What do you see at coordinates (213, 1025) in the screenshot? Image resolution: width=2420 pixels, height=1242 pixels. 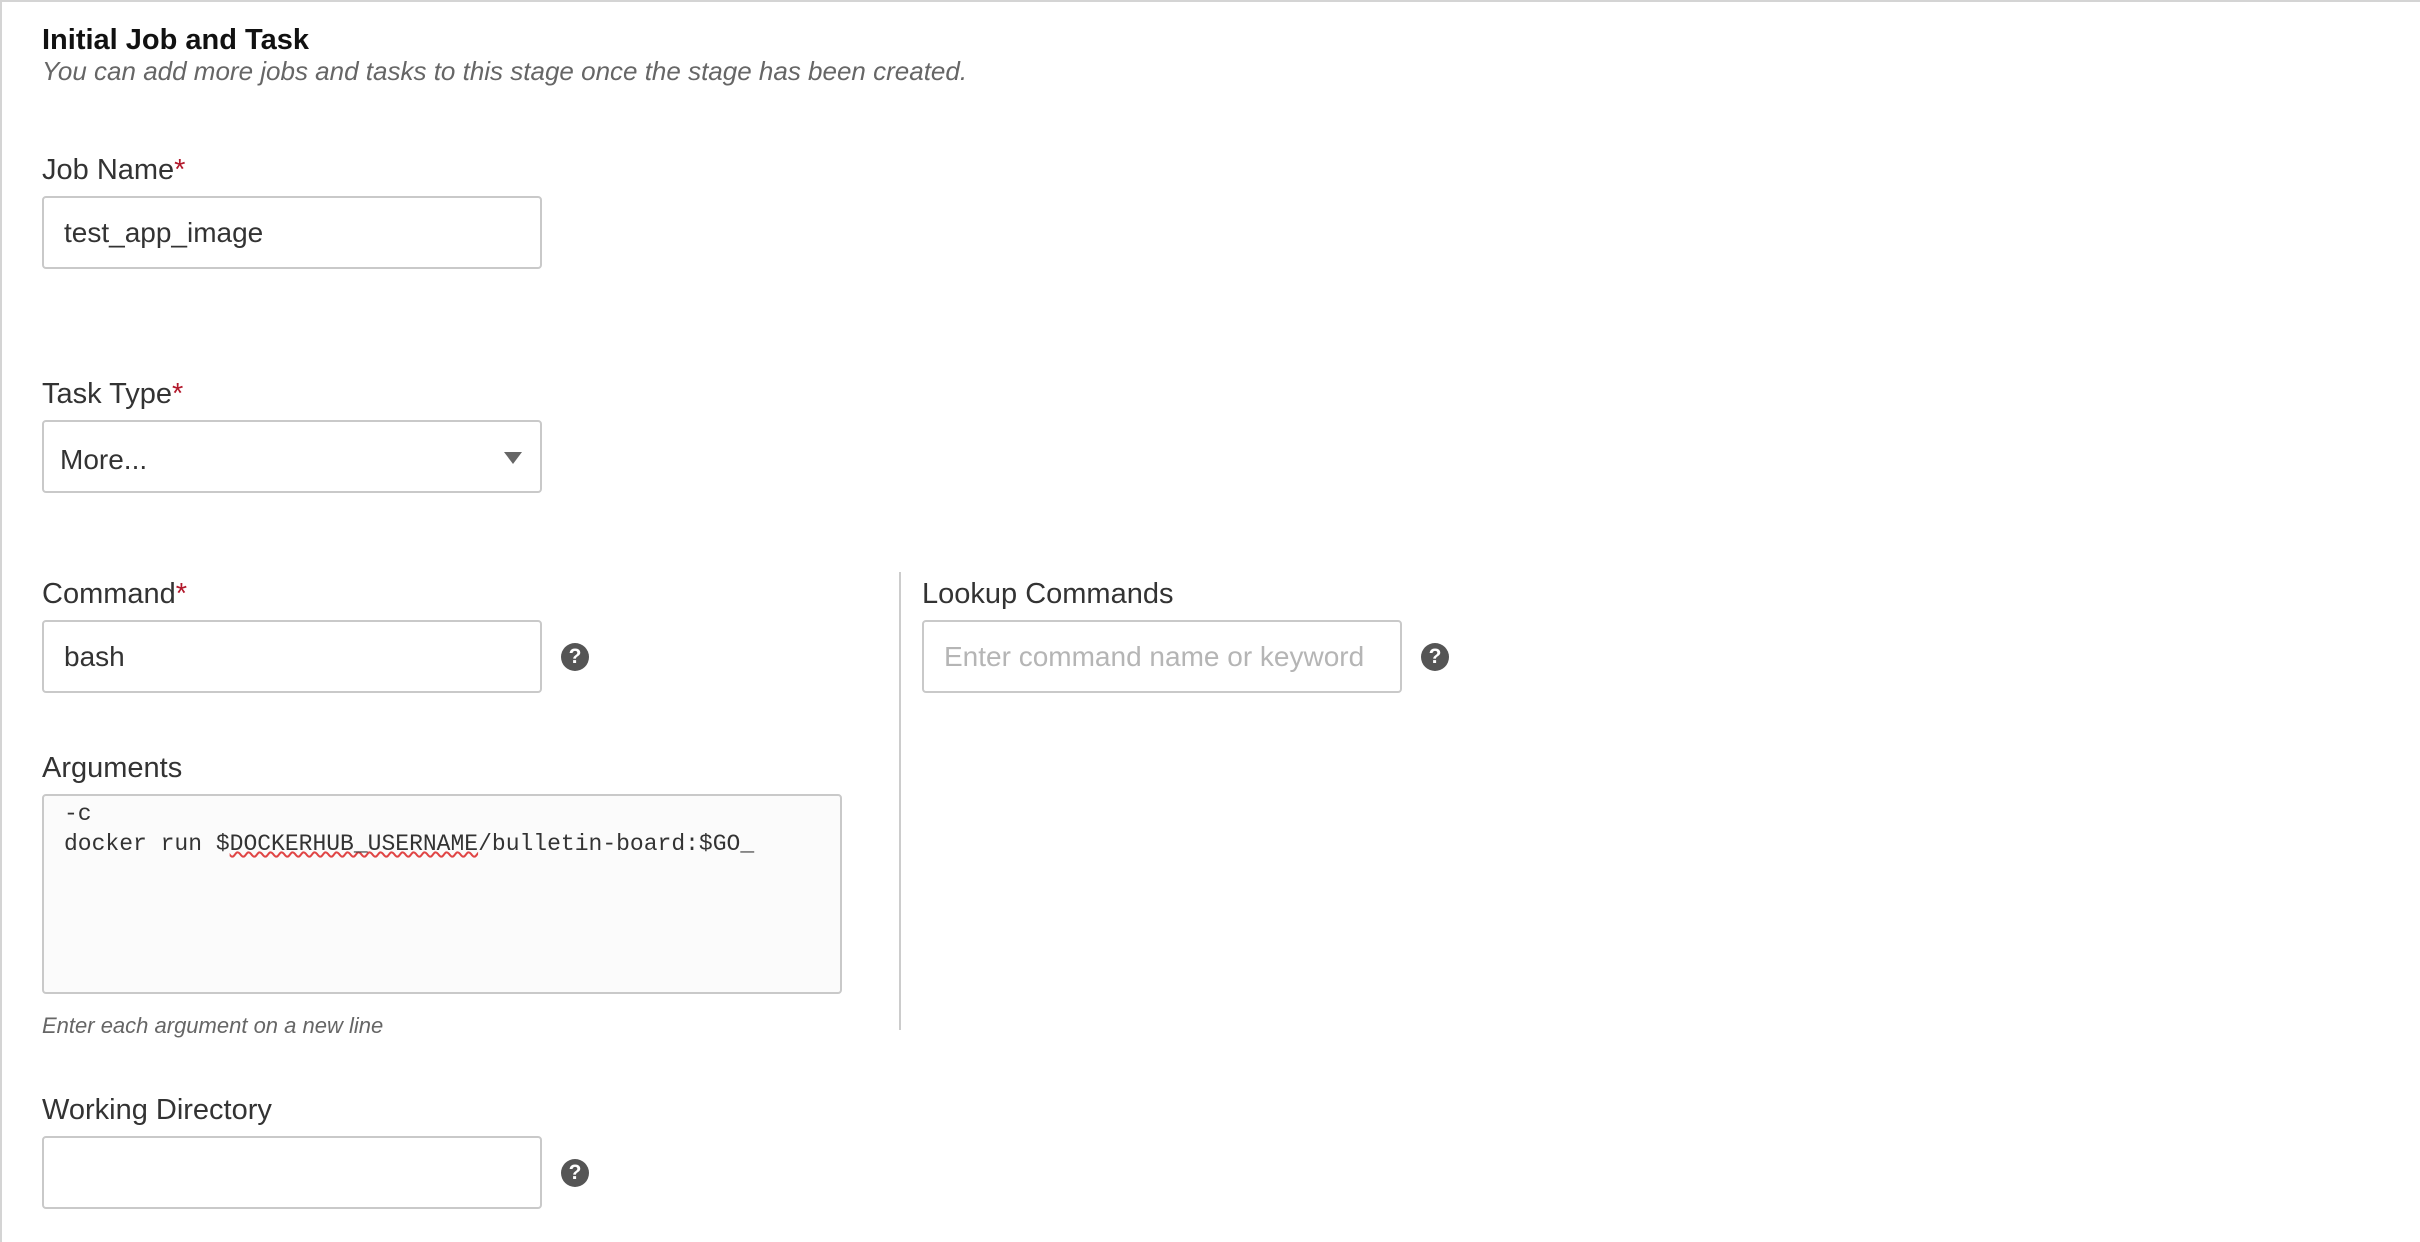 I see `arguments-hint: Enter each argument on a new line` at bounding box center [213, 1025].